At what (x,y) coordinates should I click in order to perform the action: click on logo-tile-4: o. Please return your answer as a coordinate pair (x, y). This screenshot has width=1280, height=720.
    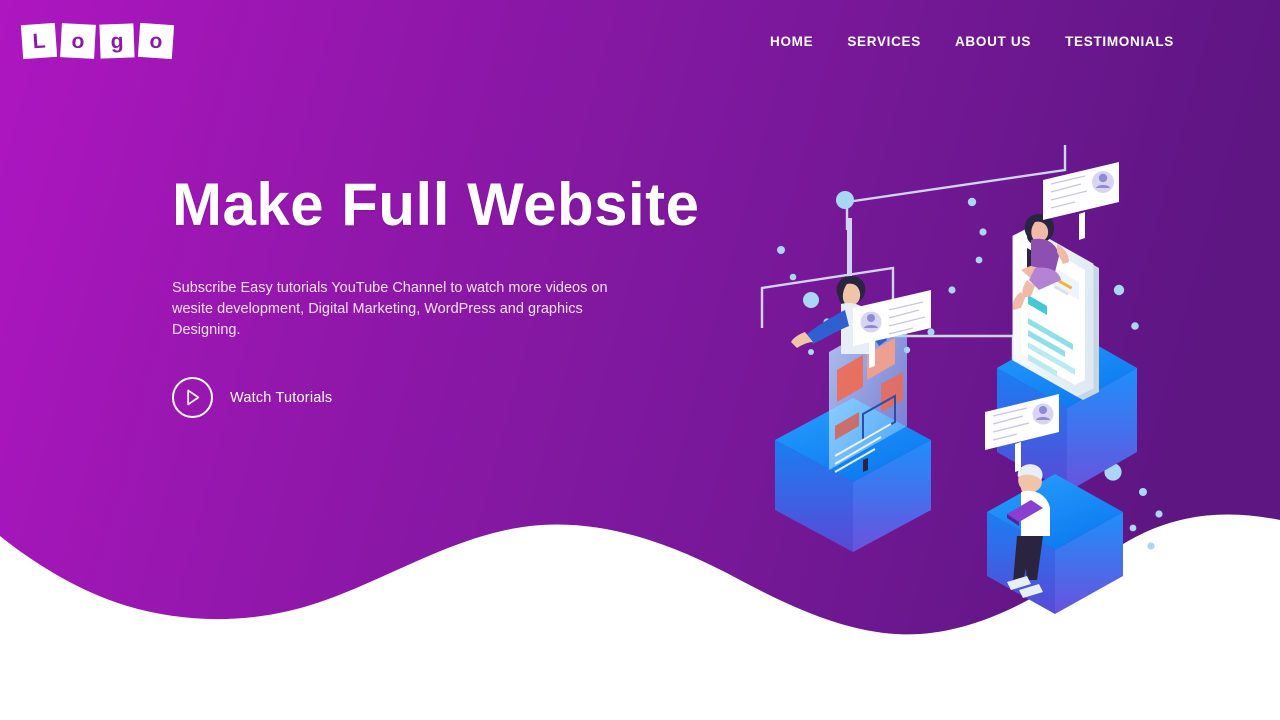
    Looking at the image, I should click on (156, 41).